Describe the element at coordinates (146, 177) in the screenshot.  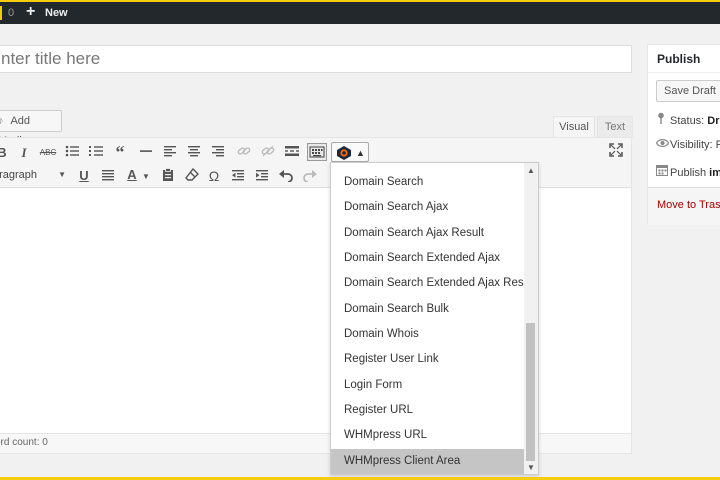
I see `text-color-chevron-icon: ▼` at that location.